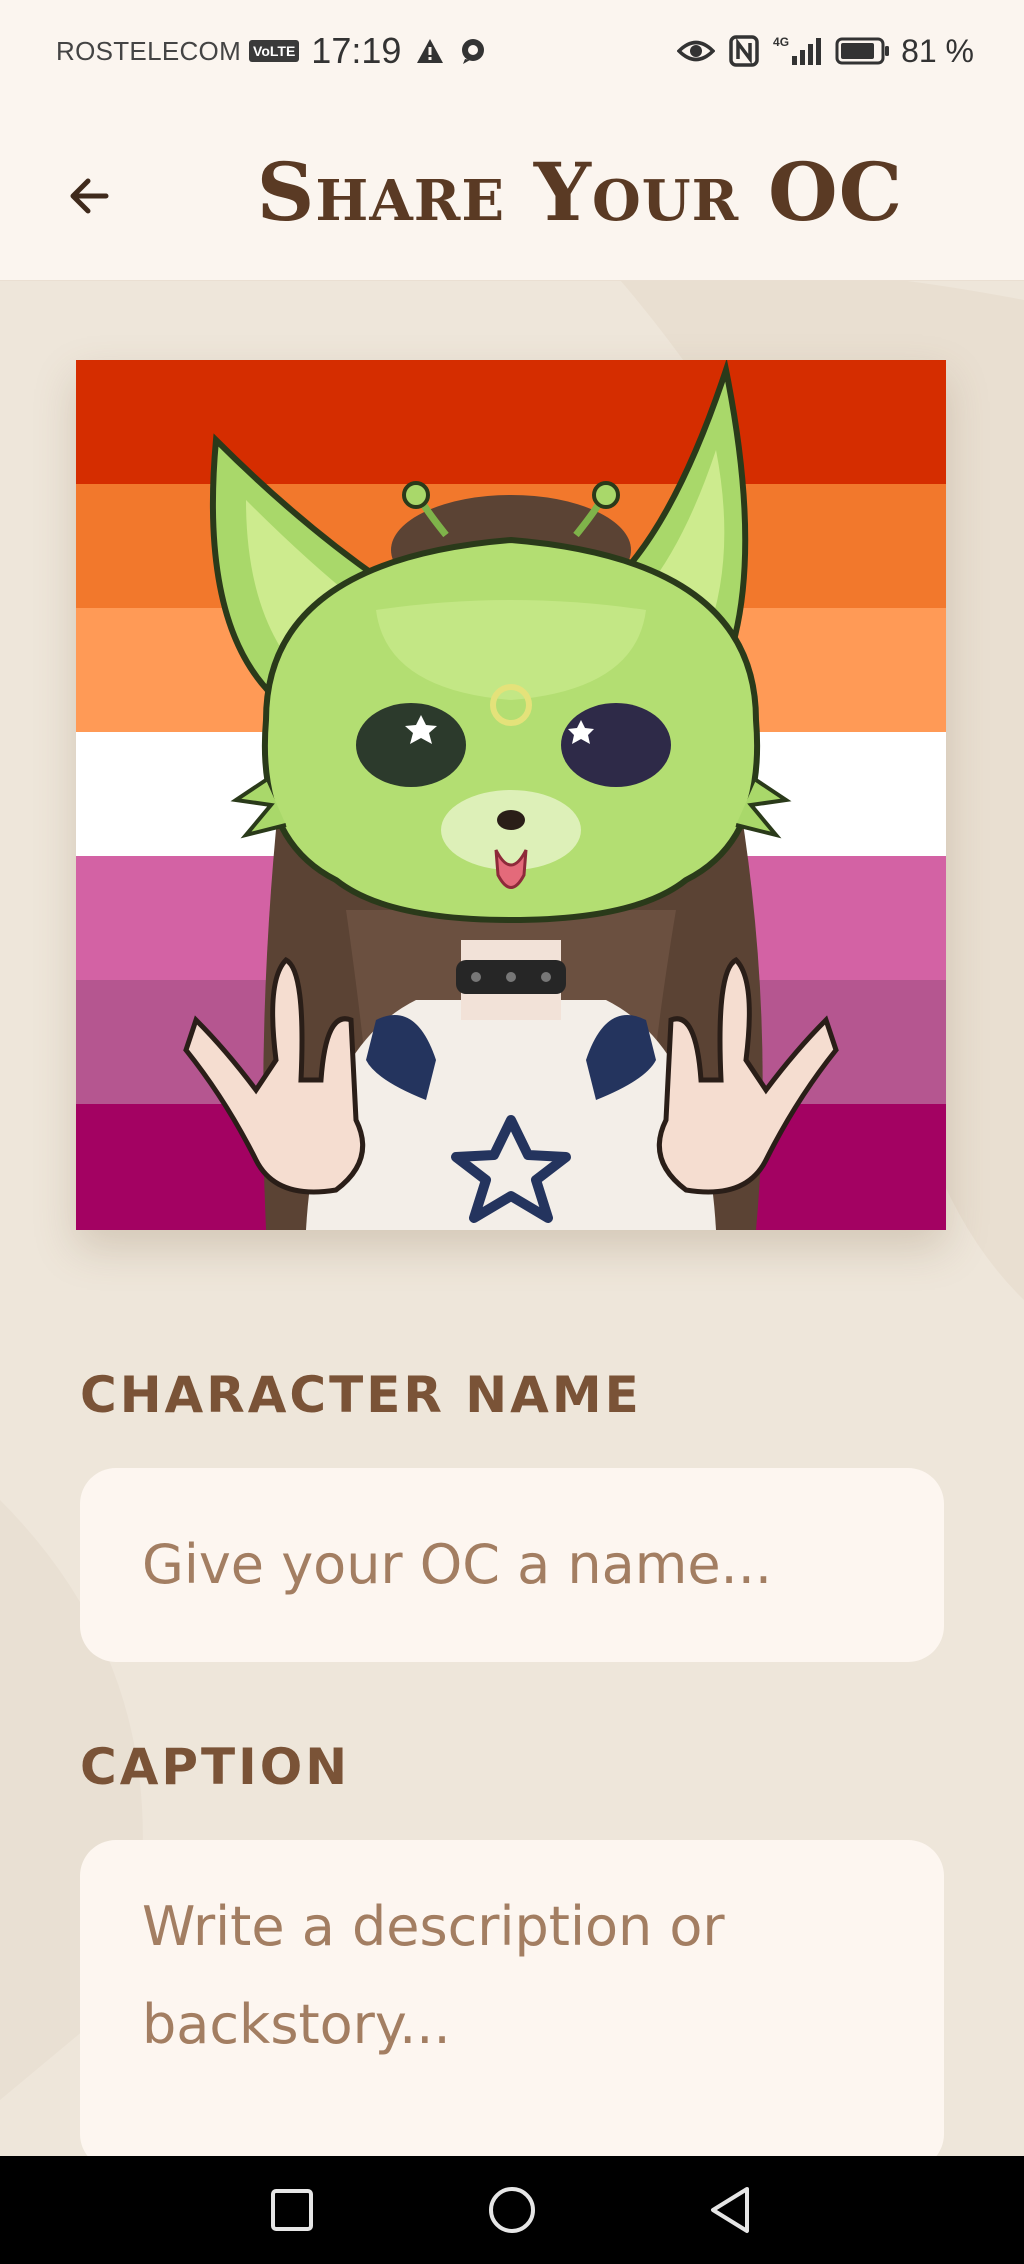 The image size is (1024, 2264). I want to click on carrier-name: ROSTELECOM, so click(149, 50).